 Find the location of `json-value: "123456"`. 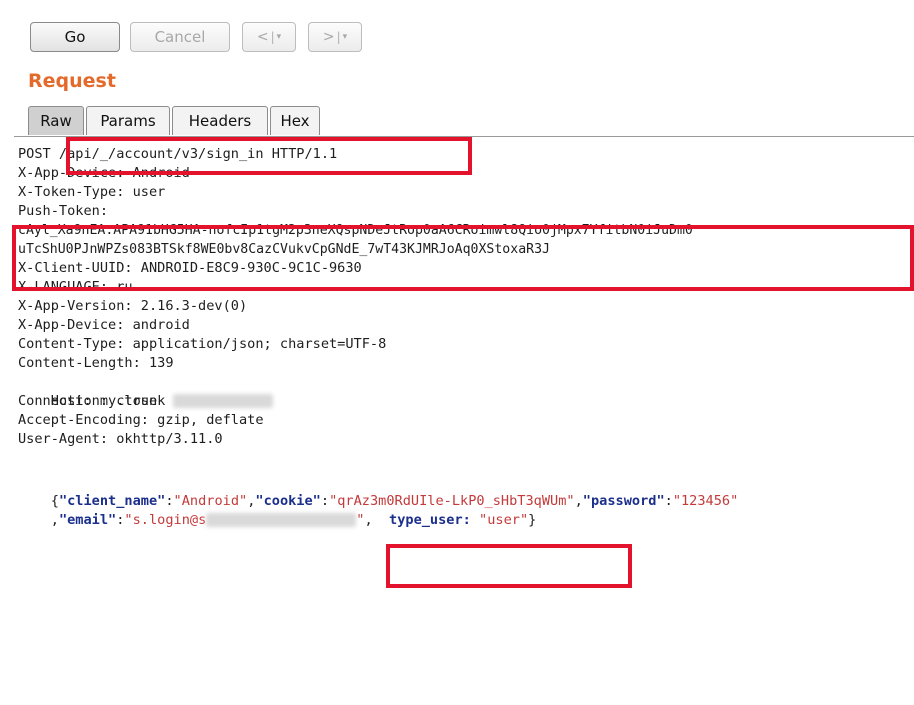

json-value: "123456" is located at coordinates (705, 501).